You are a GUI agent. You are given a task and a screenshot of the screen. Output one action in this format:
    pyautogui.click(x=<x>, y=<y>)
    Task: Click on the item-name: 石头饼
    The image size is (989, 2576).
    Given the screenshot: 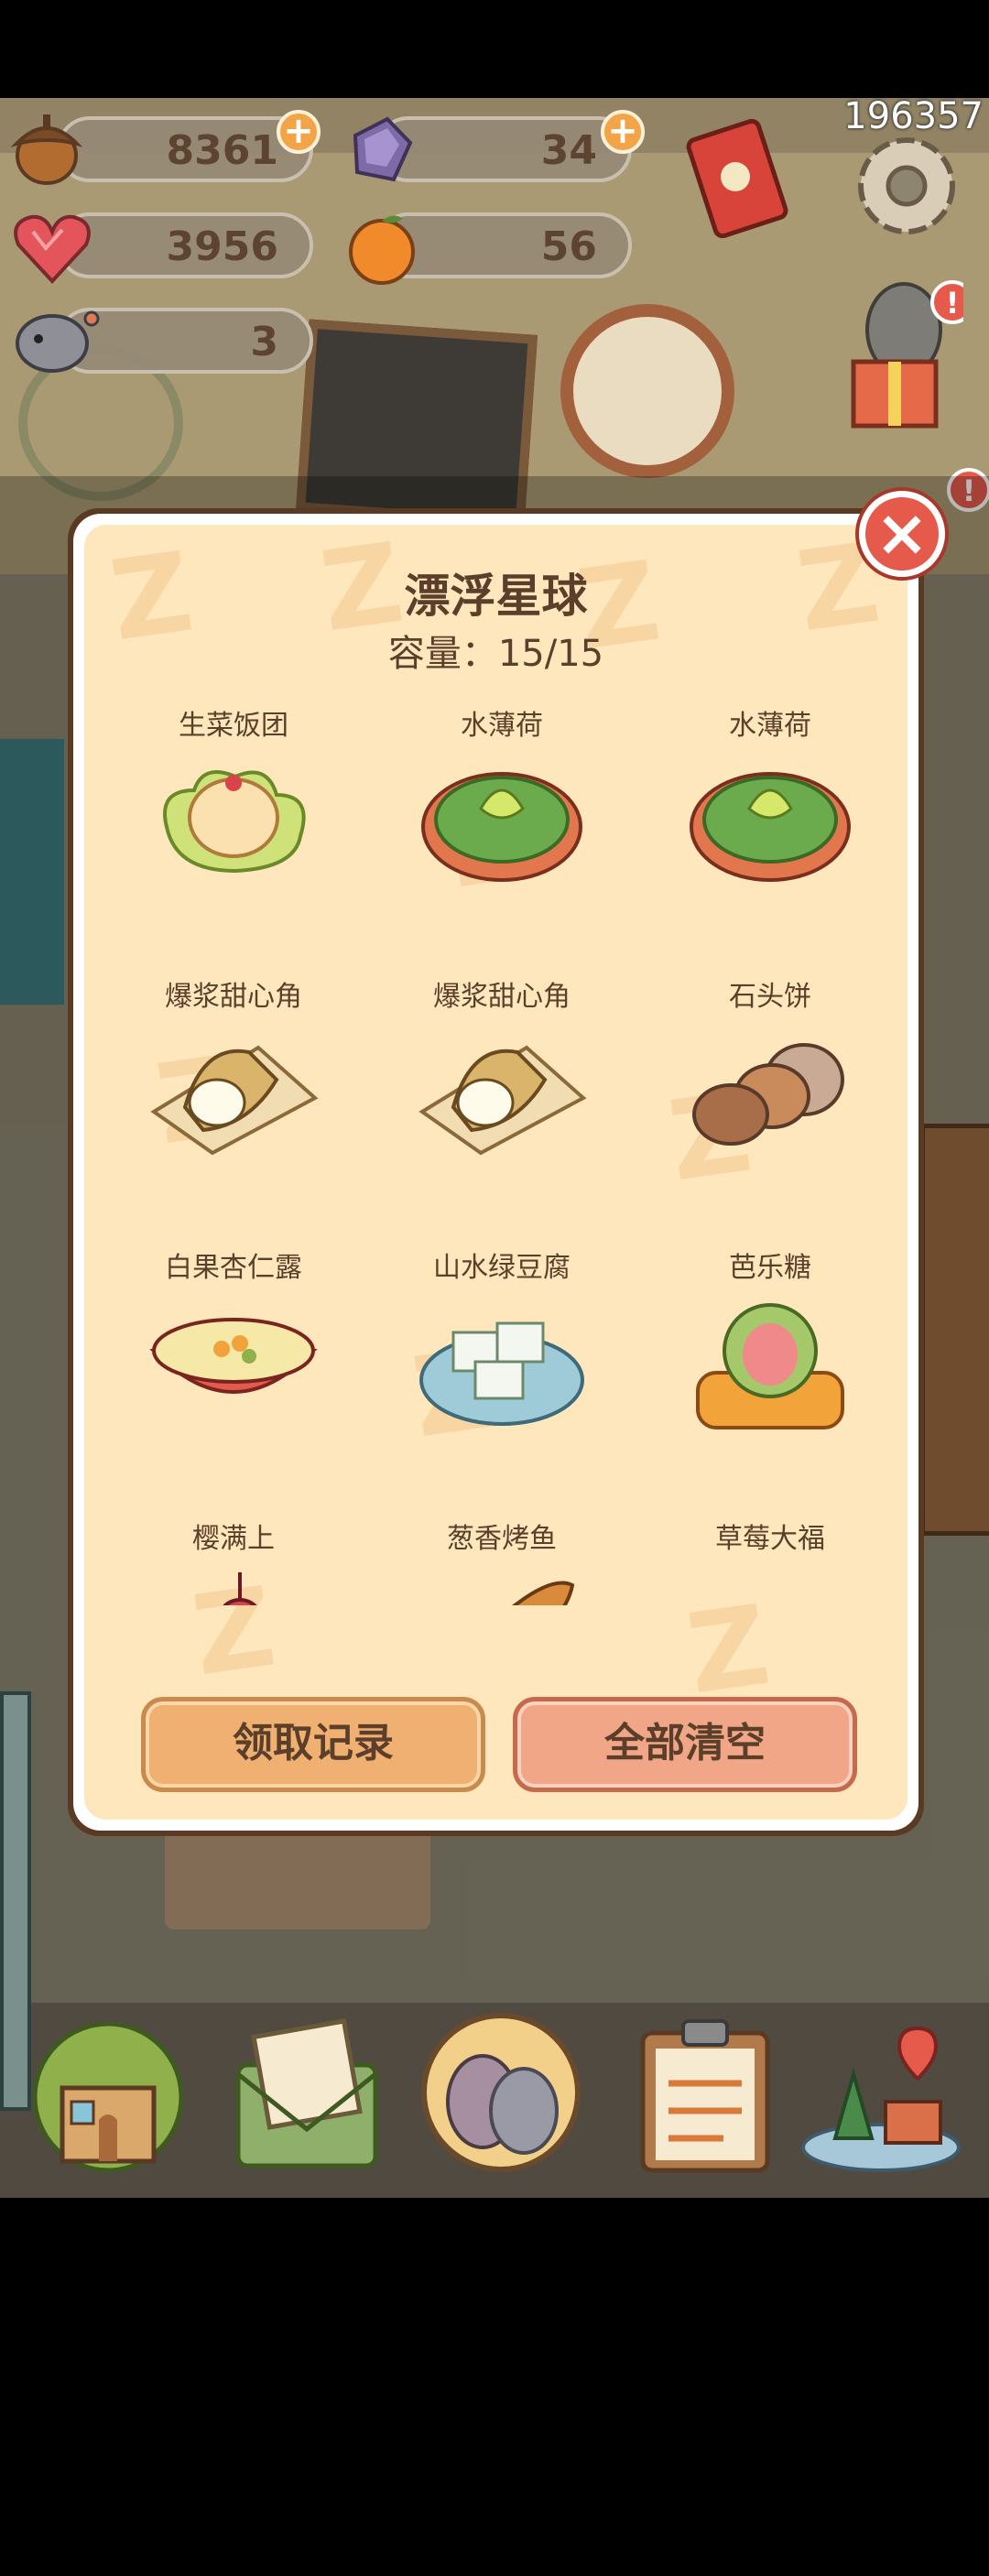 What is the action you would take?
    pyautogui.click(x=770, y=997)
    